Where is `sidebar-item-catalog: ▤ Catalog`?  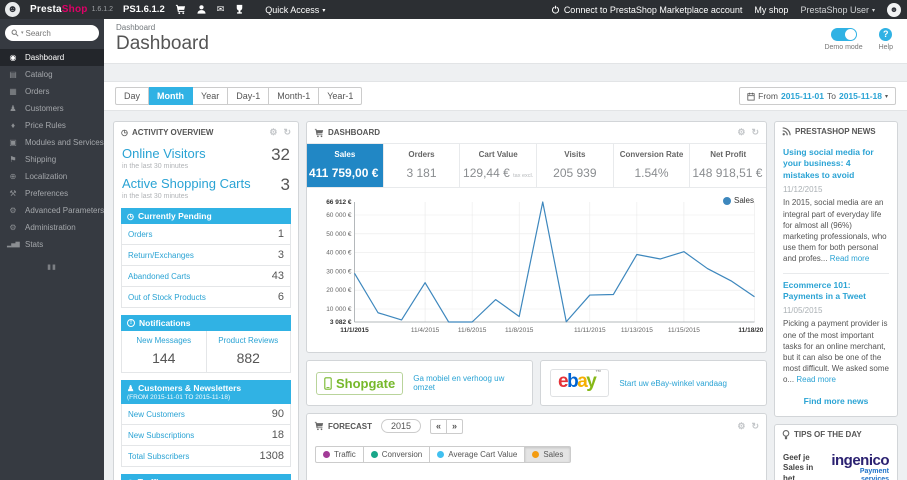
sidebar-item-catalog: ▤ Catalog is located at coordinates (52, 74).